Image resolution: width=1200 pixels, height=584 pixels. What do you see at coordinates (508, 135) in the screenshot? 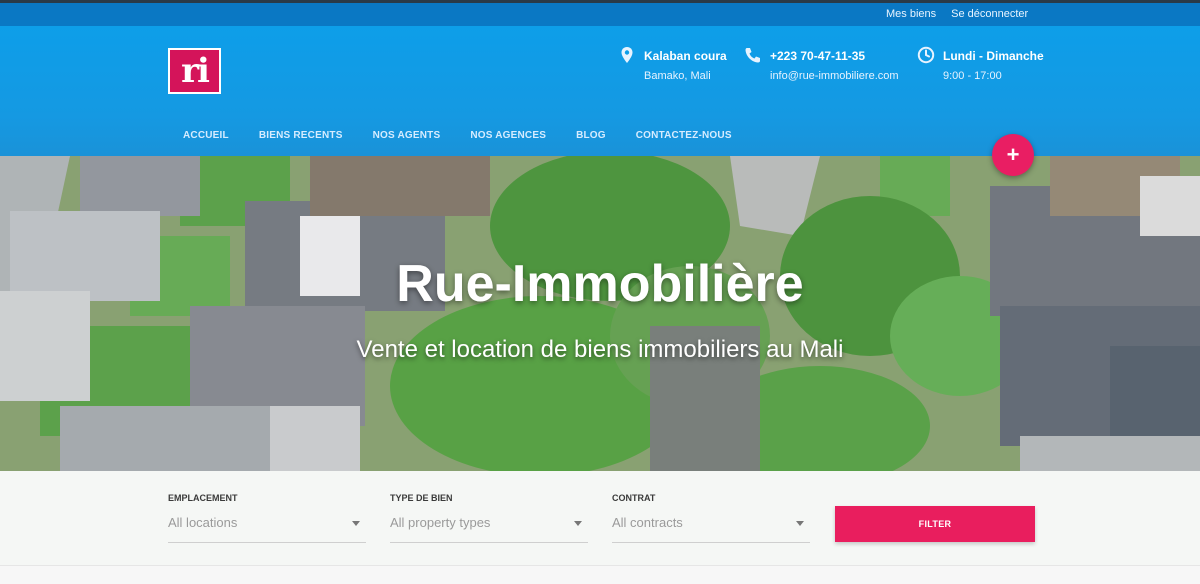
I see `nav-agencies: NOS AGENCES` at bounding box center [508, 135].